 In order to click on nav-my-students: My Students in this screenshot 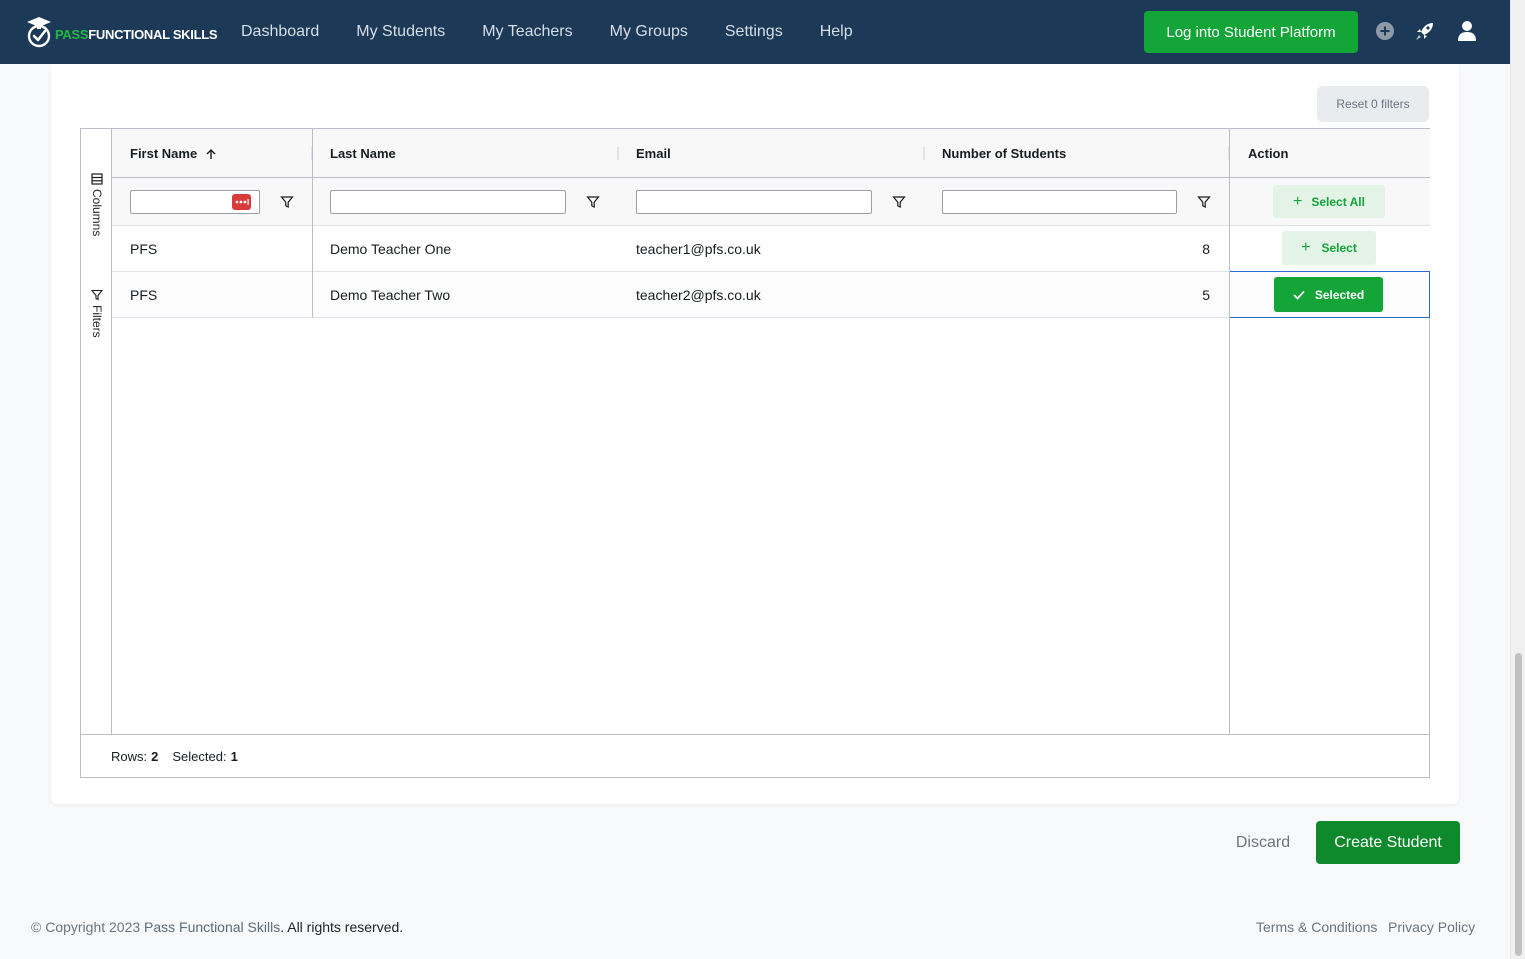, I will do `click(400, 32)`.